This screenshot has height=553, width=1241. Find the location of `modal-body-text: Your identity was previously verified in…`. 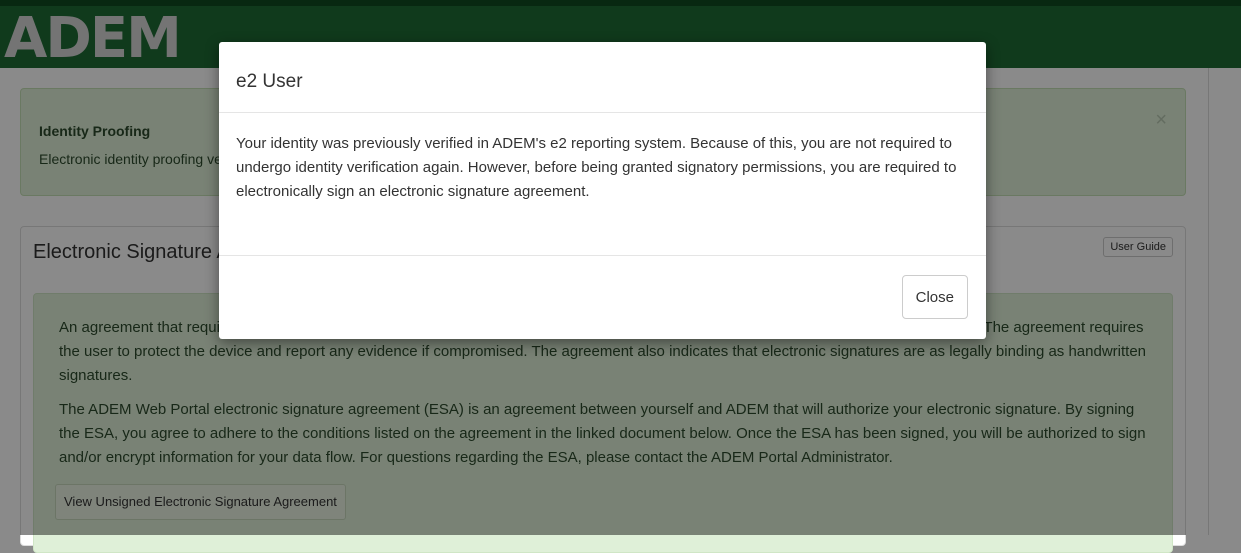

modal-body-text: Your identity was previously verified in… is located at coordinates (596, 167).